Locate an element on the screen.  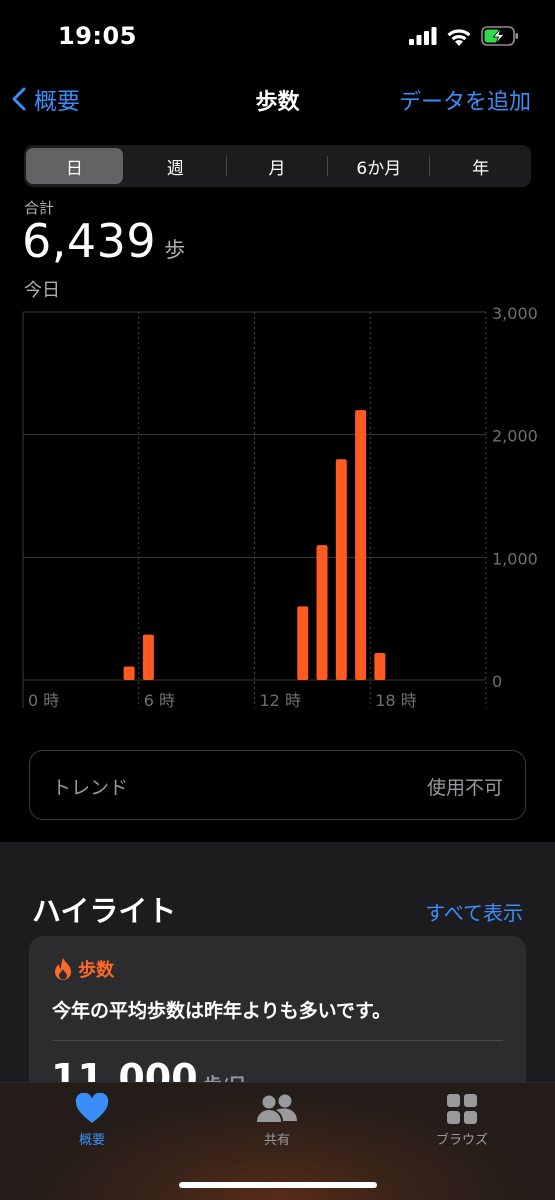
highlight-category: 歩数 is located at coordinates (83, 969).